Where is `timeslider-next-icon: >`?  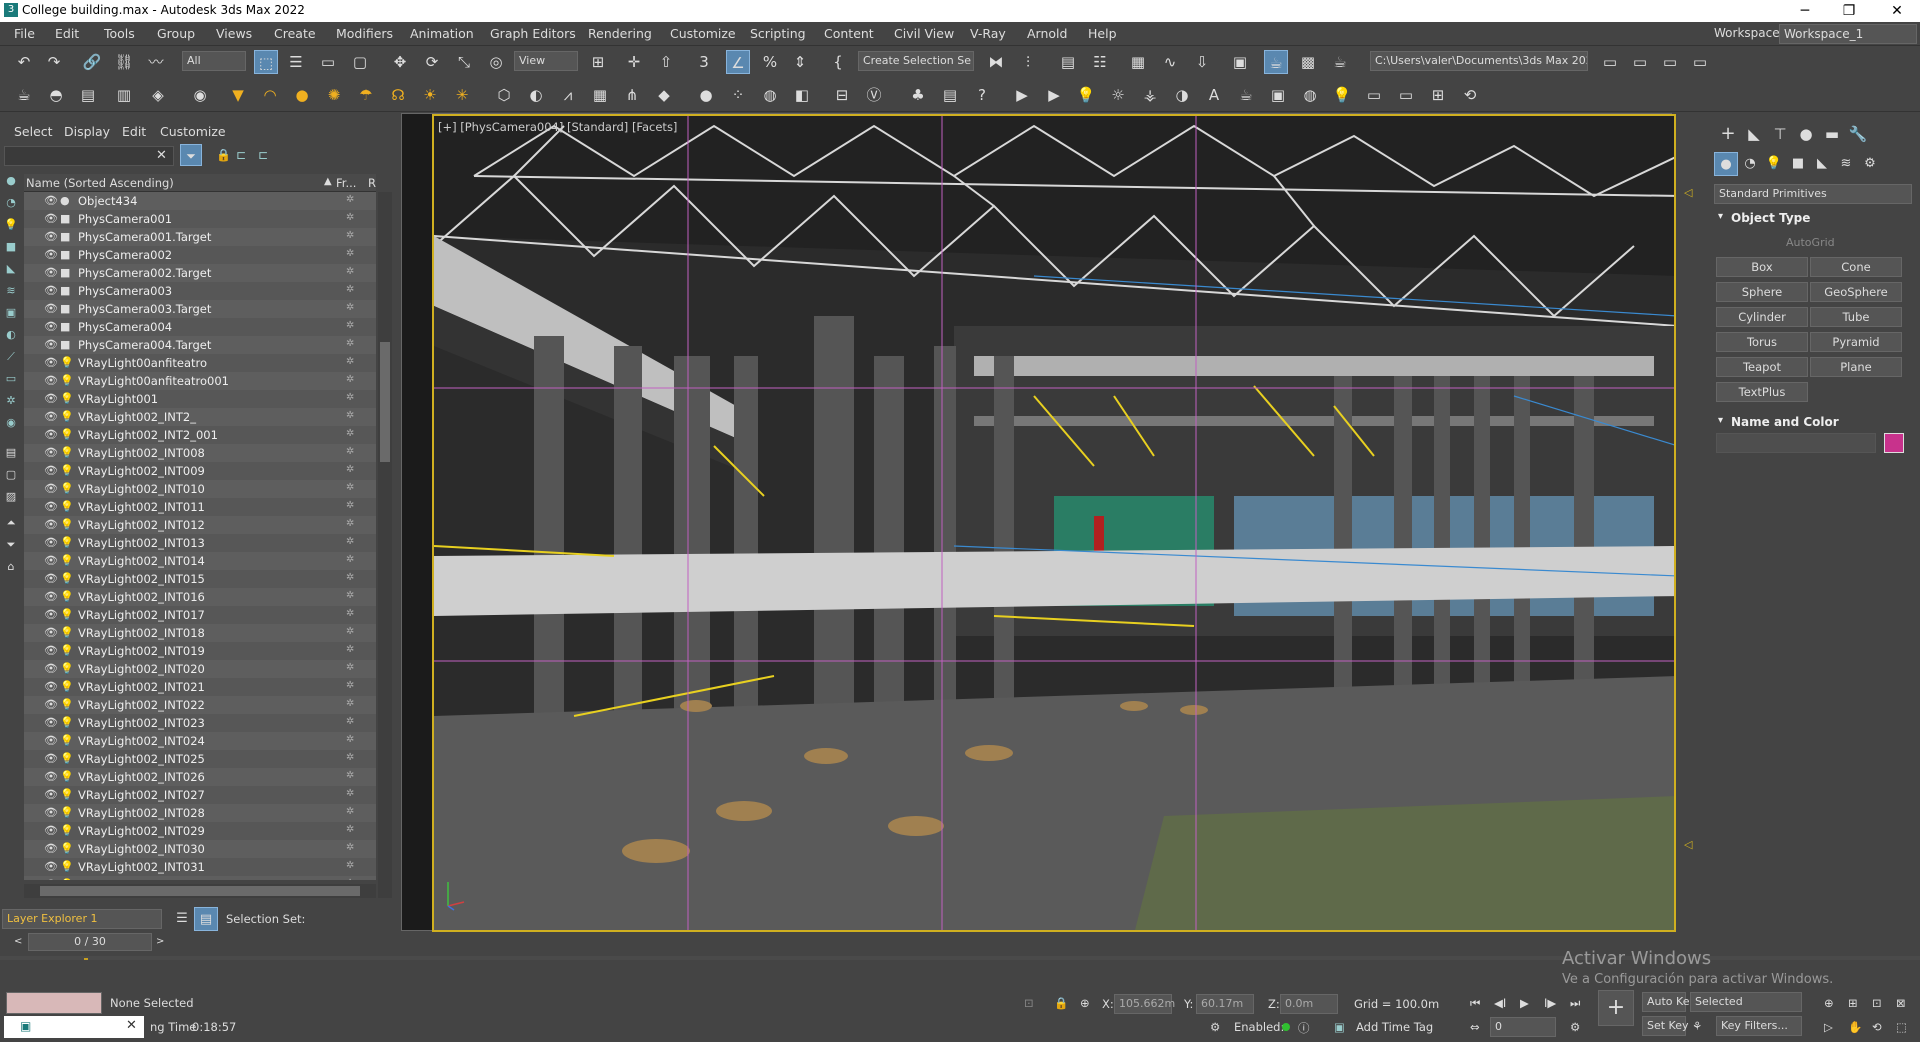
timeslider-next-icon: > is located at coordinates (160, 941).